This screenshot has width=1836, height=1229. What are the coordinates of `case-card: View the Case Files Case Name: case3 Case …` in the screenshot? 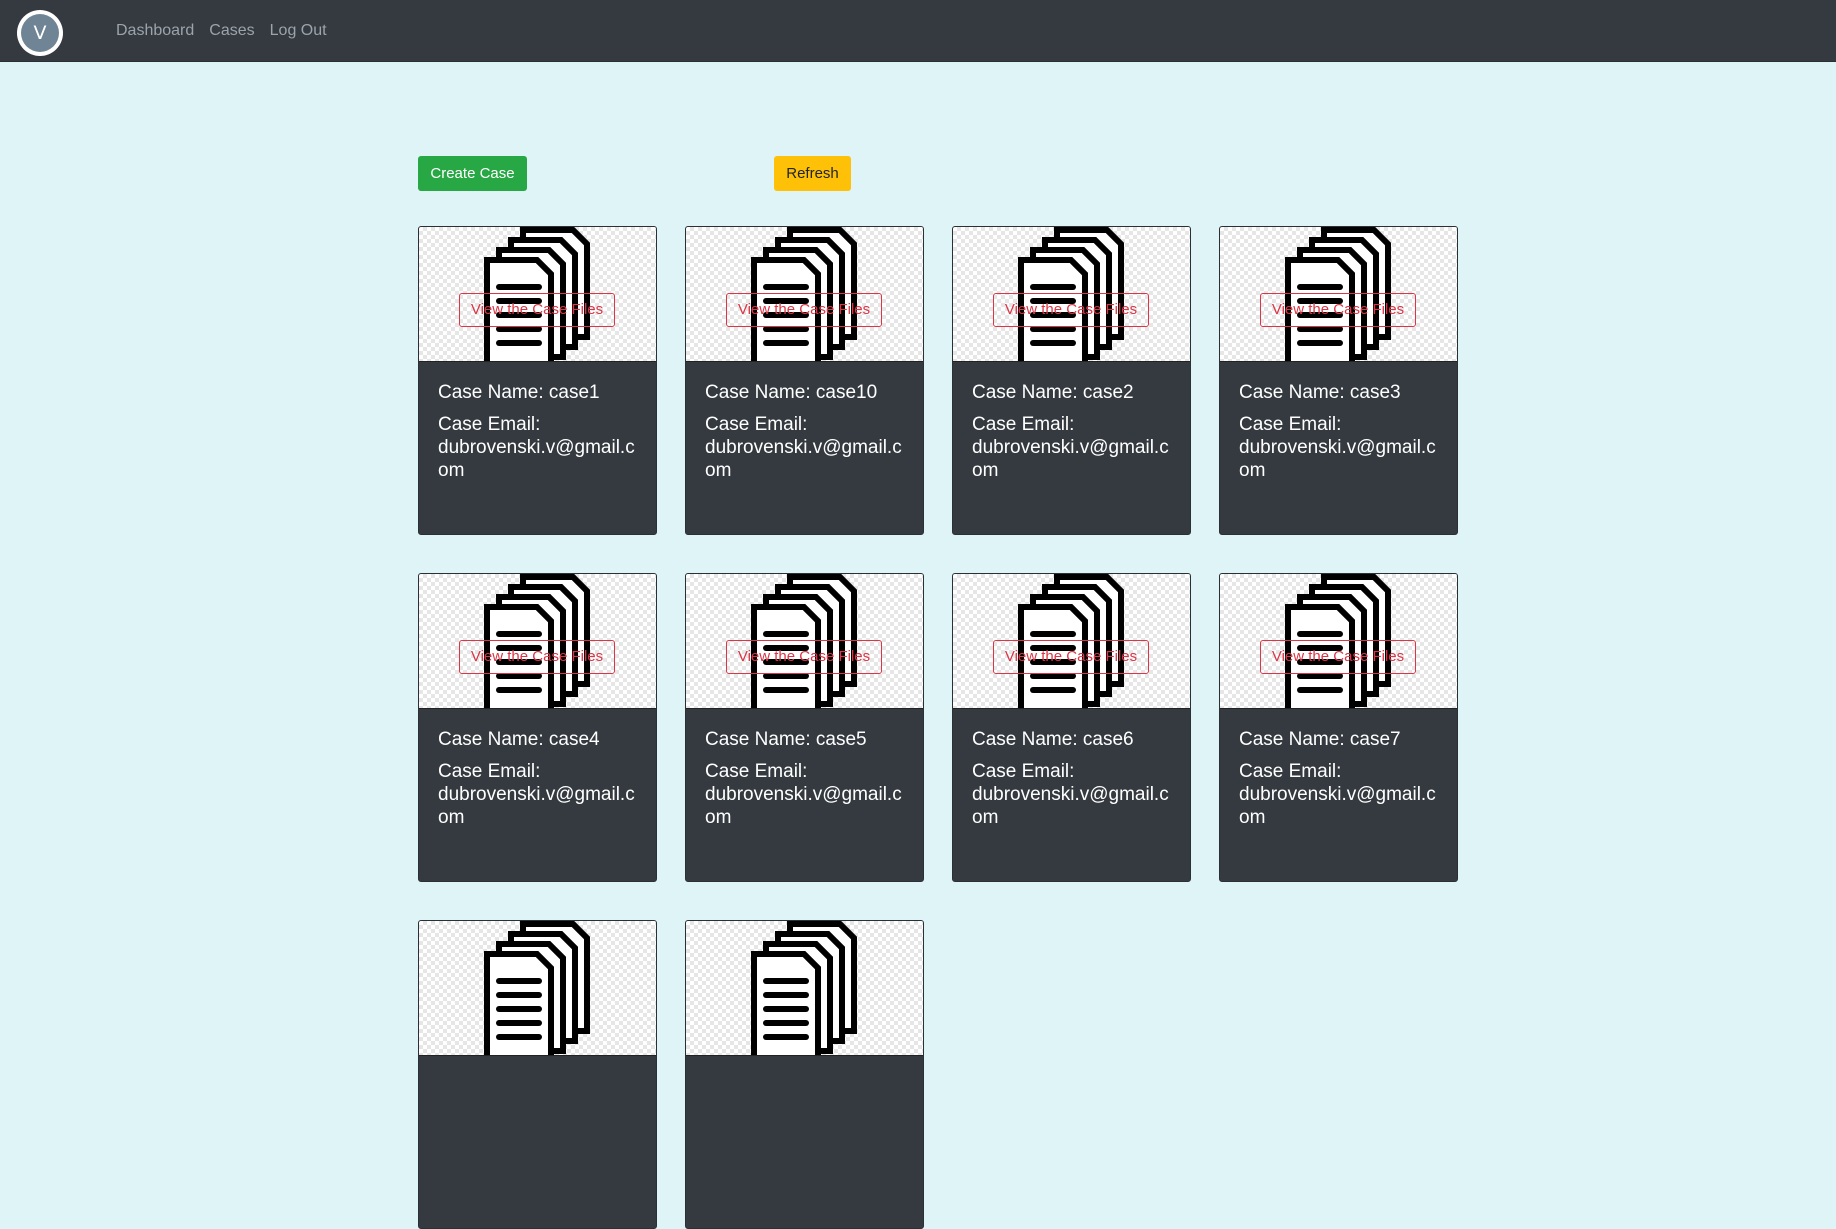 It's located at (1338, 380).